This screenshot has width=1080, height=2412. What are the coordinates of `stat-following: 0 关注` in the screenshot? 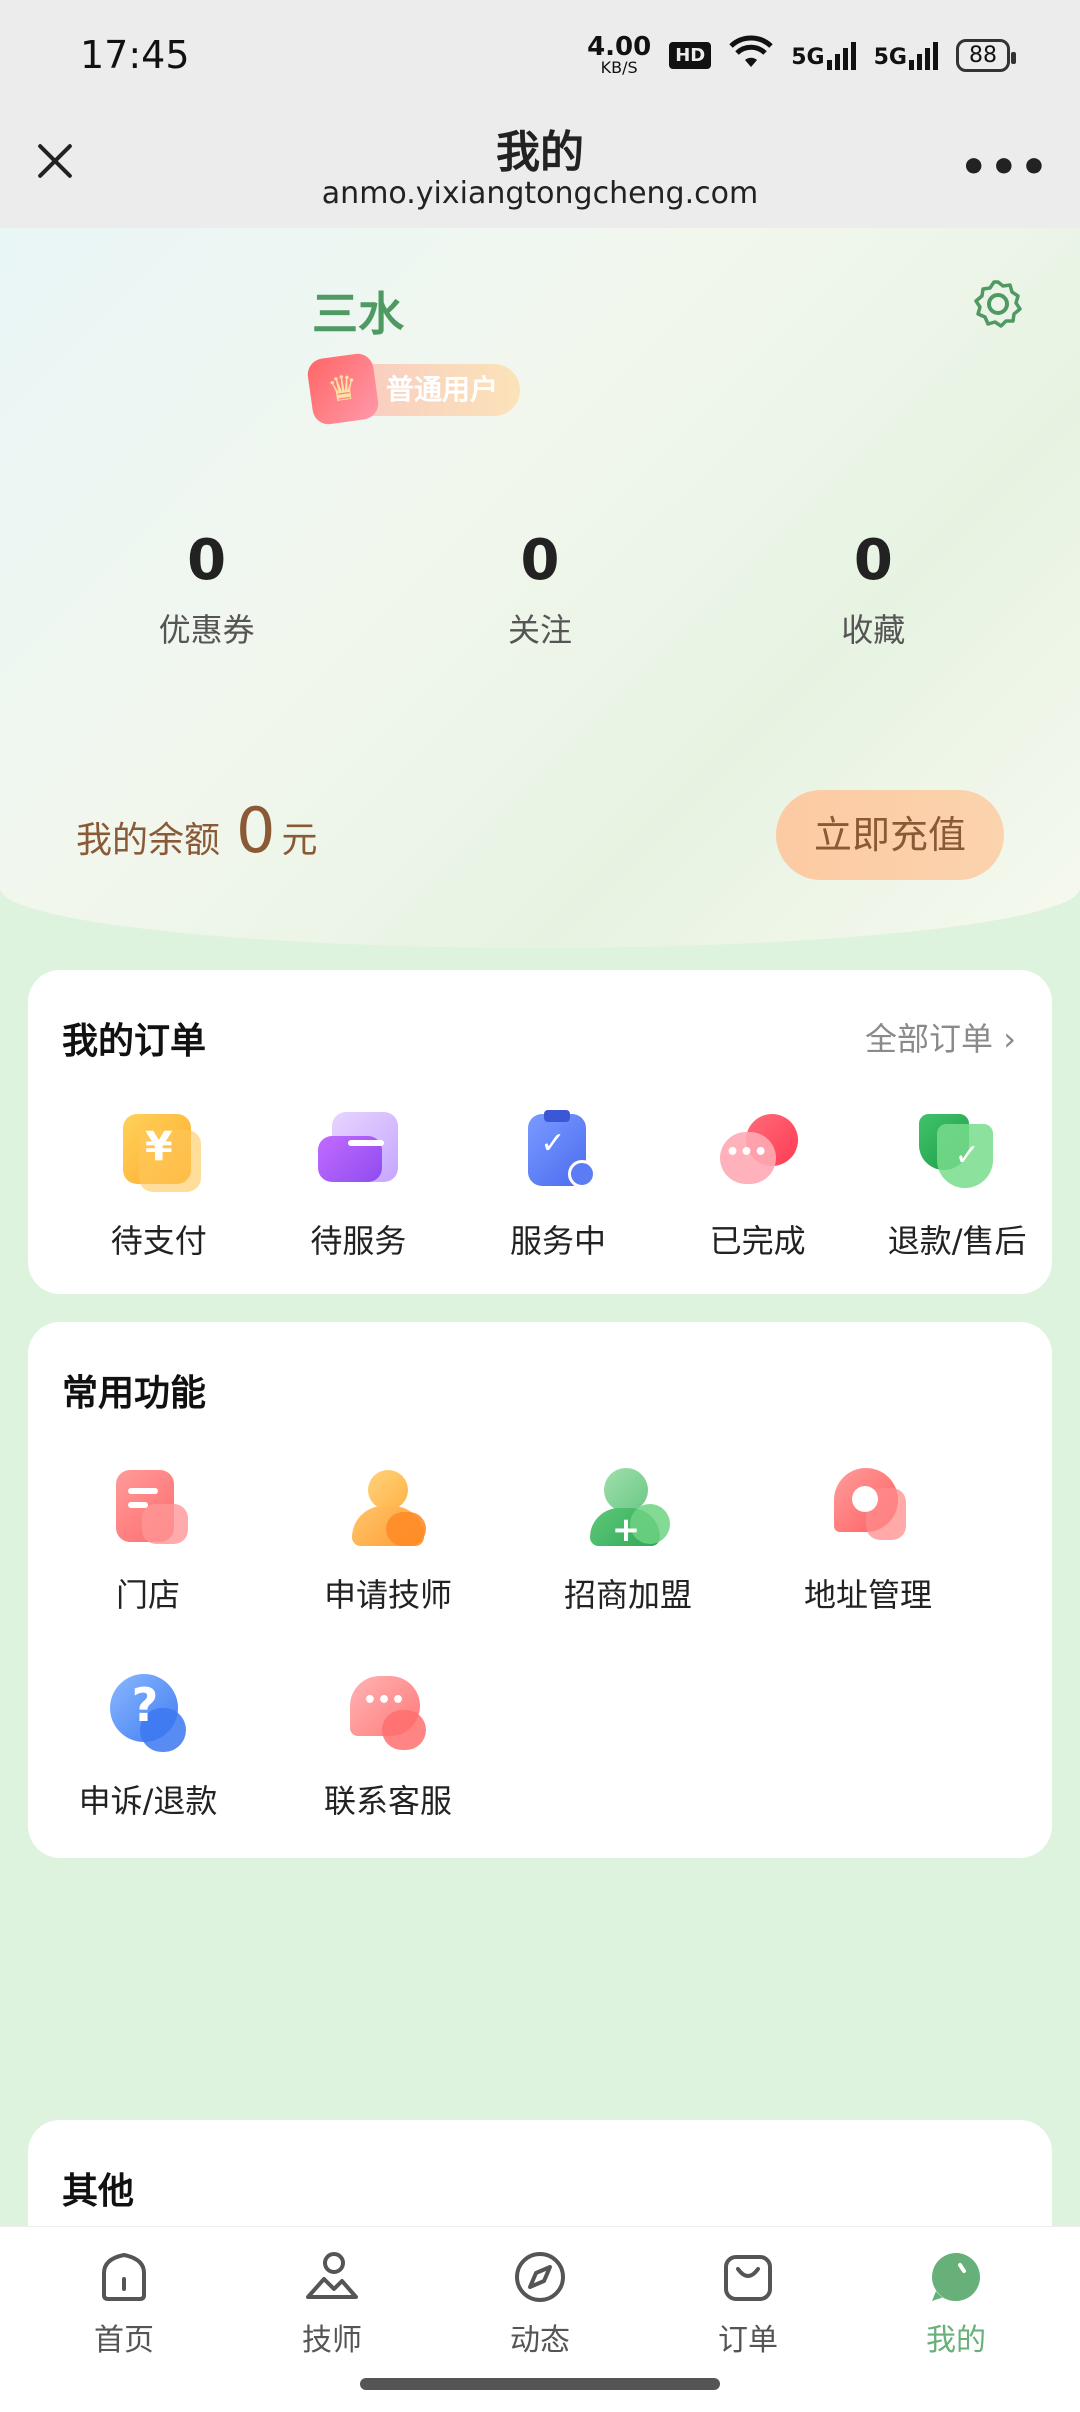 It's located at (540, 589).